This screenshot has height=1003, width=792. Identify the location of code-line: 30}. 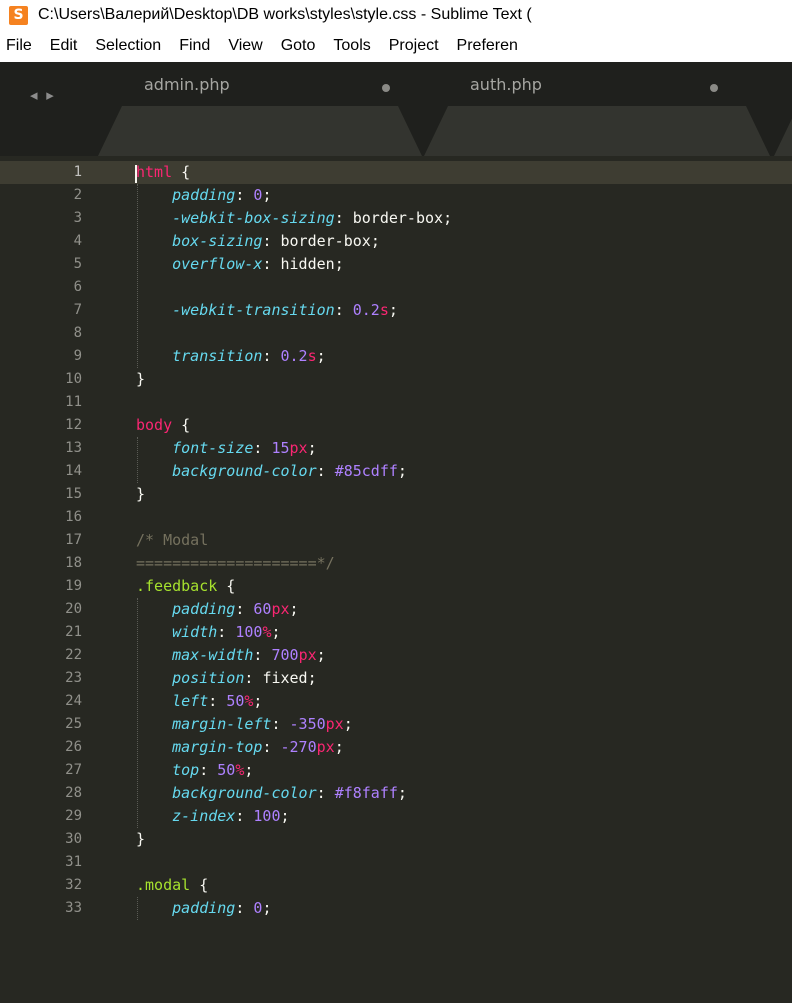
(396, 839).